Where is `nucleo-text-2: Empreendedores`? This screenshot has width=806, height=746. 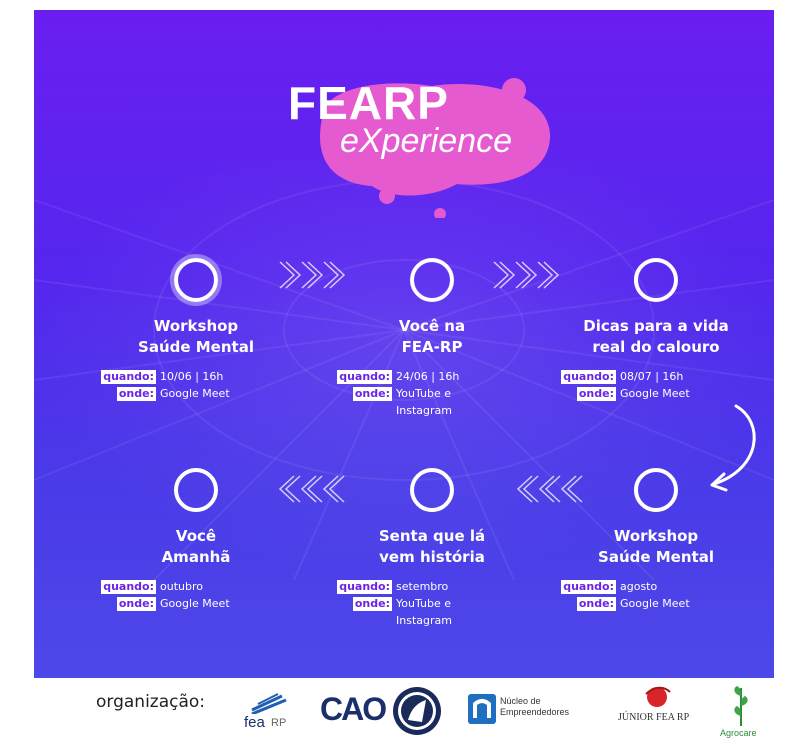
nucleo-text-2: Empreendedores is located at coordinates (535, 712).